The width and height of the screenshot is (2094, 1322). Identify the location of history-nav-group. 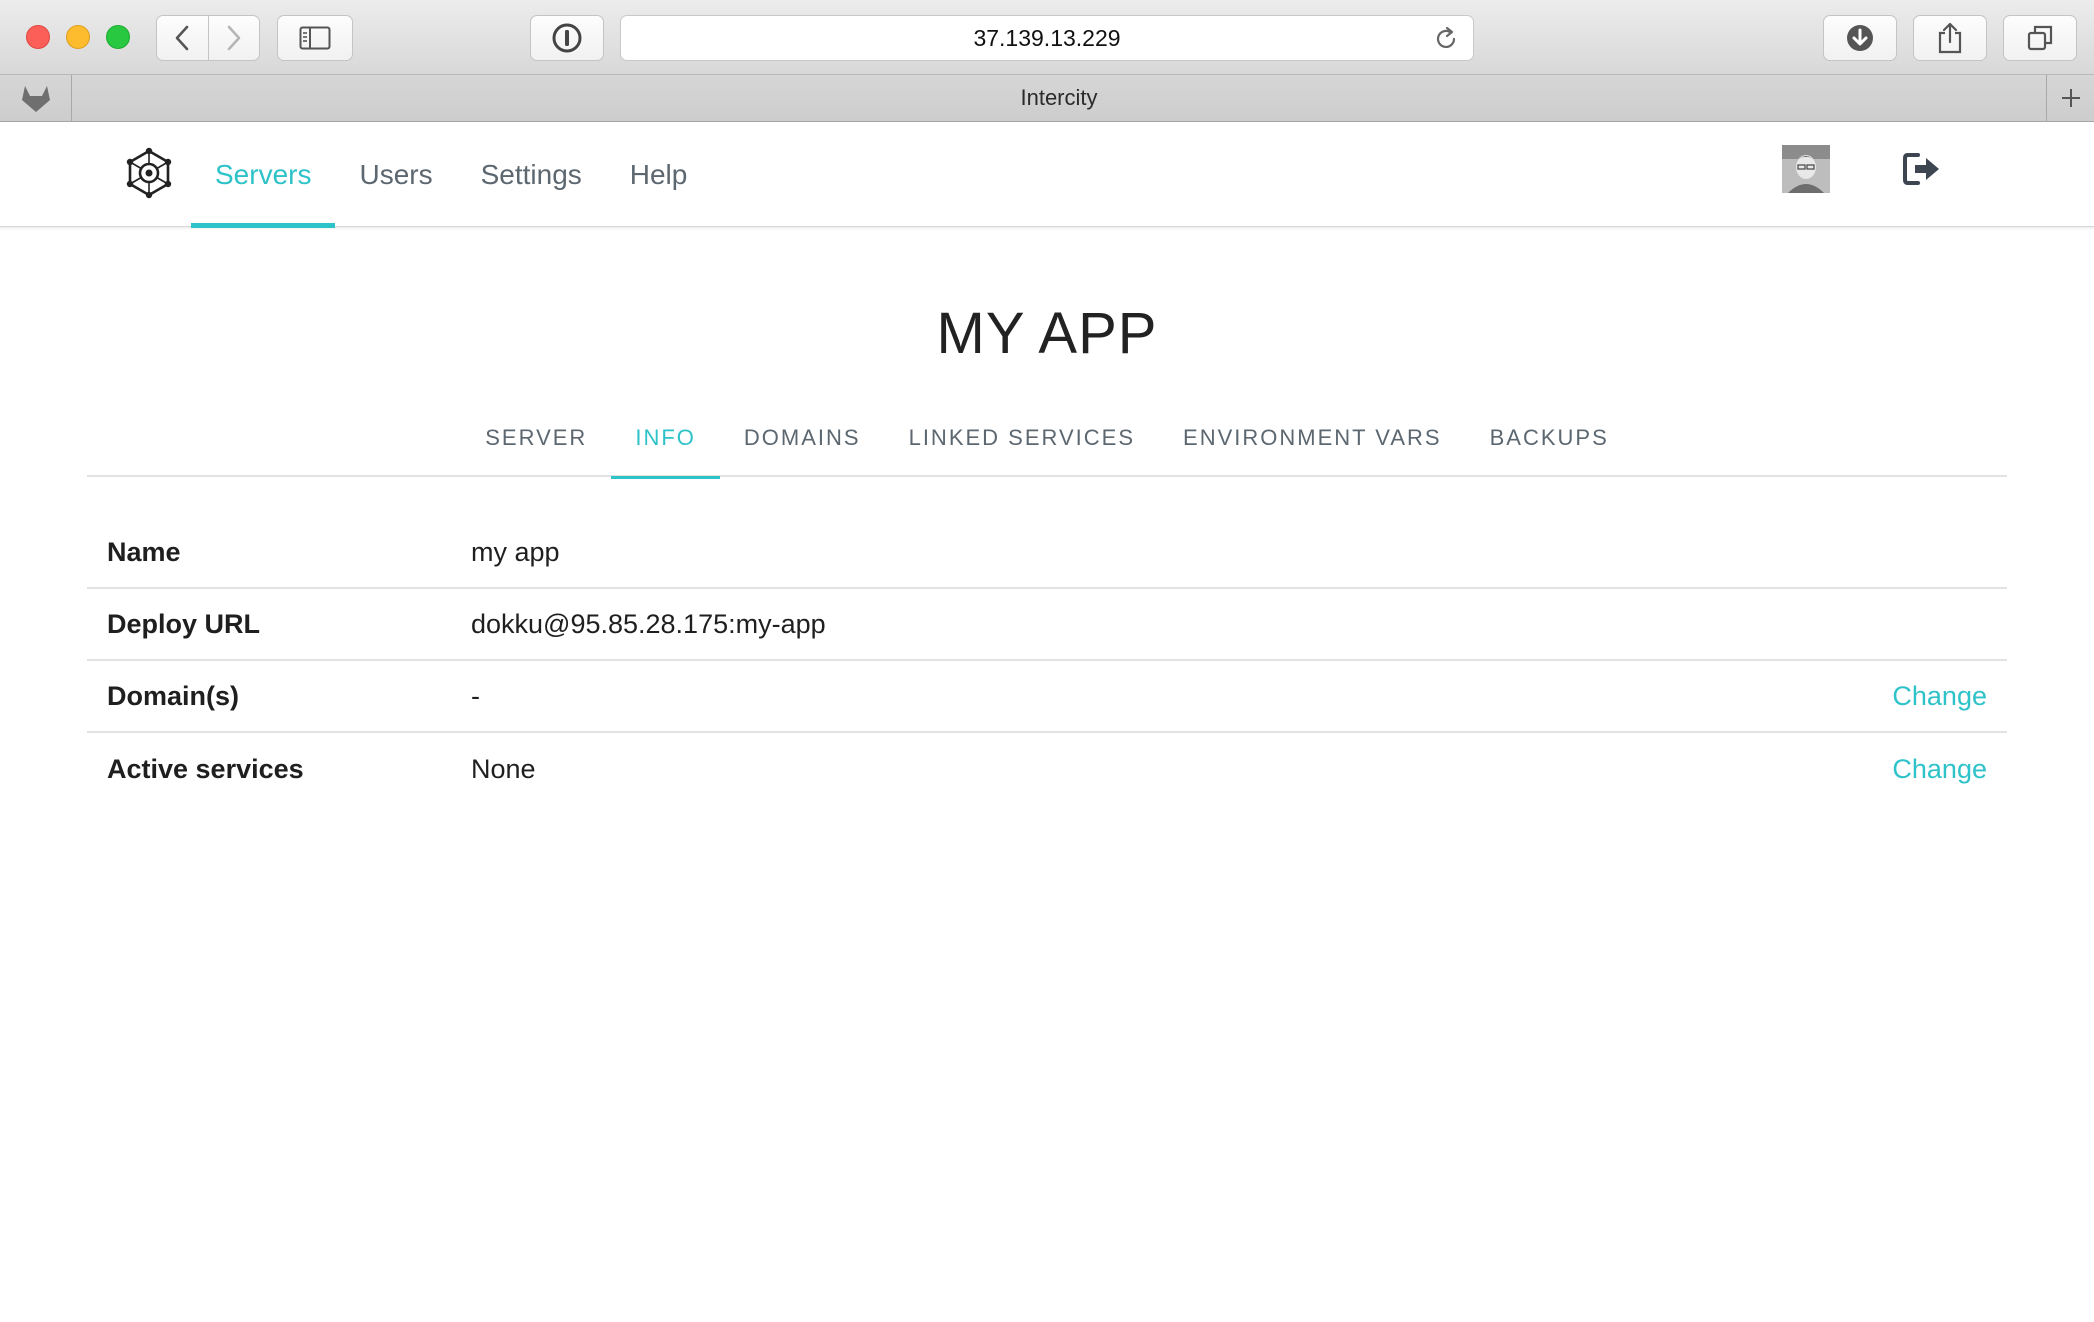
(208, 38).